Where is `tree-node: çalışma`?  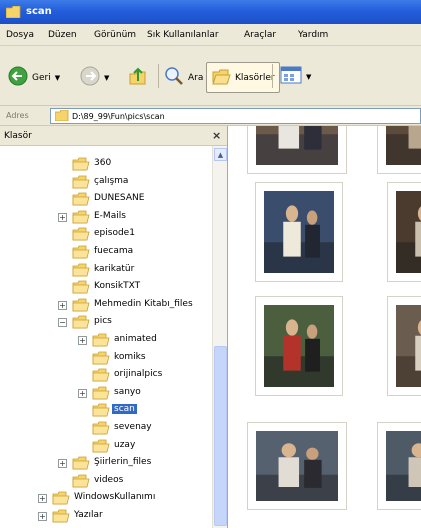
tree-node: çalışma is located at coordinates (141, 182).